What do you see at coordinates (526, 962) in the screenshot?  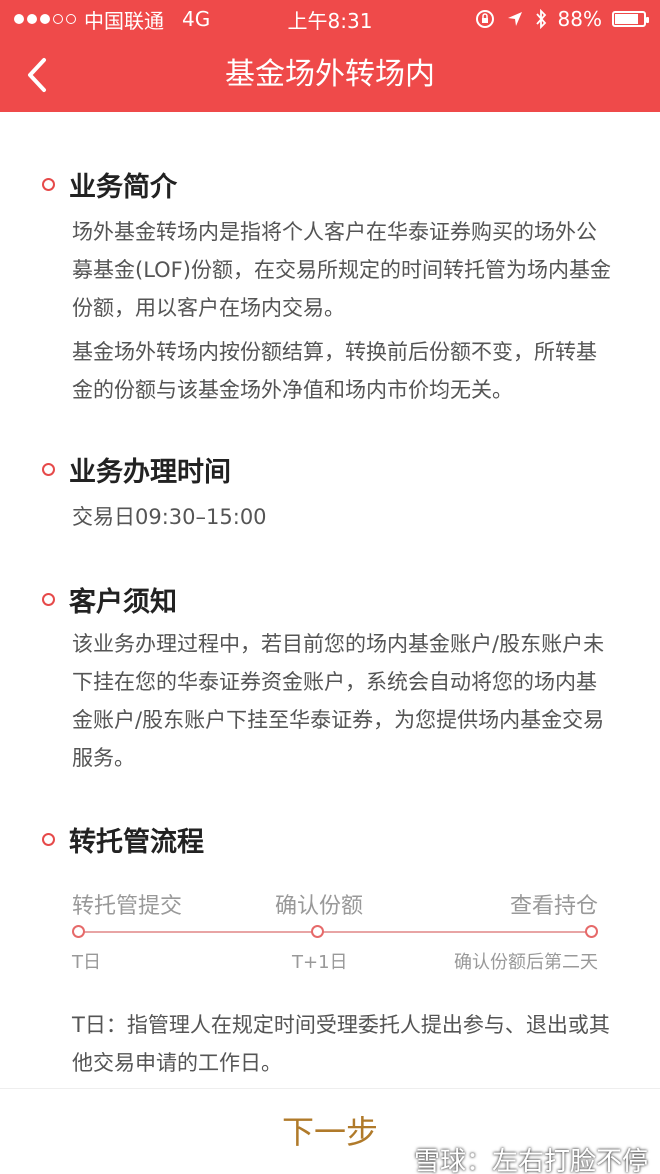 I see `flow-step-day: 确认份额后第二天` at bounding box center [526, 962].